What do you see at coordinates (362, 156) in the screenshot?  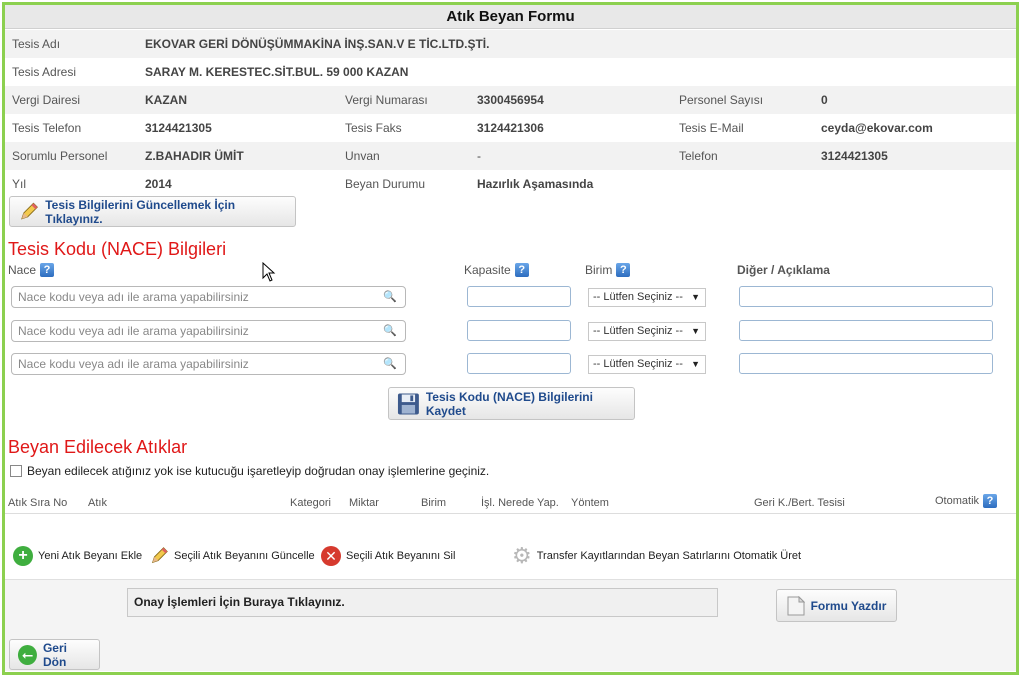 I see `title-label: Unvan` at bounding box center [362, 156].